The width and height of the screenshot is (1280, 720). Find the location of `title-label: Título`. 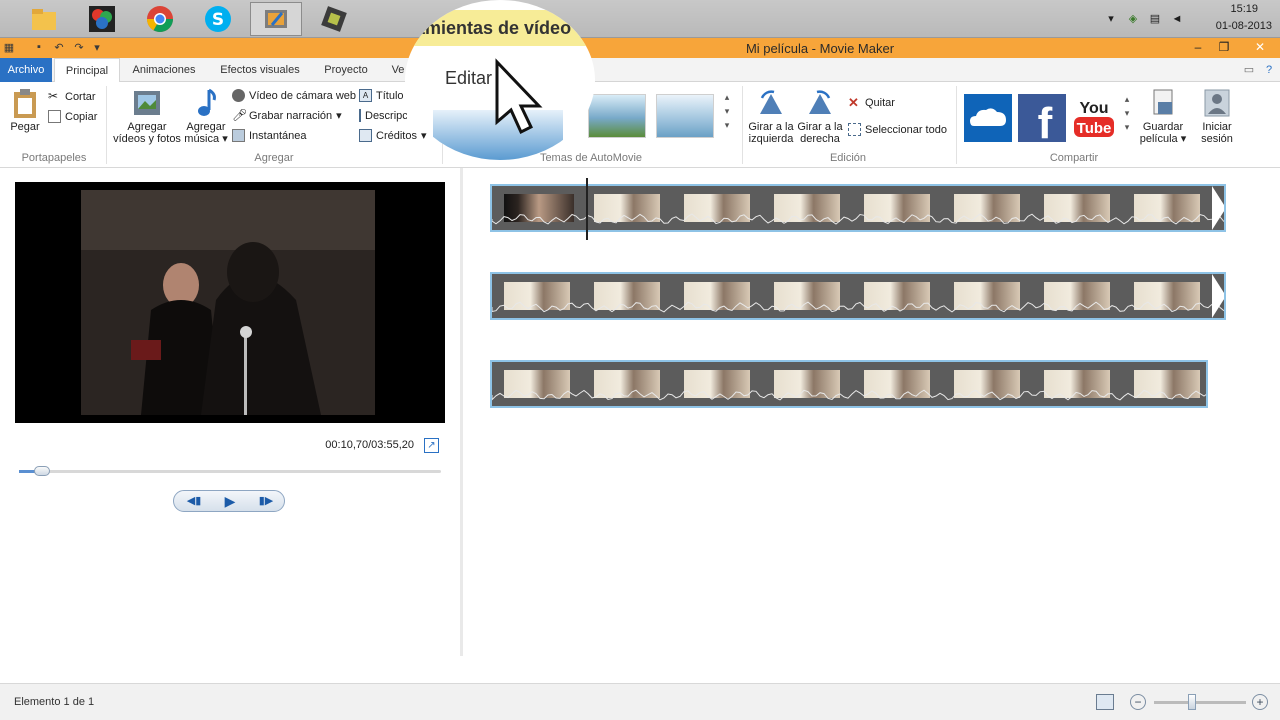

title-label: Título is located at coordinates (390, 95).